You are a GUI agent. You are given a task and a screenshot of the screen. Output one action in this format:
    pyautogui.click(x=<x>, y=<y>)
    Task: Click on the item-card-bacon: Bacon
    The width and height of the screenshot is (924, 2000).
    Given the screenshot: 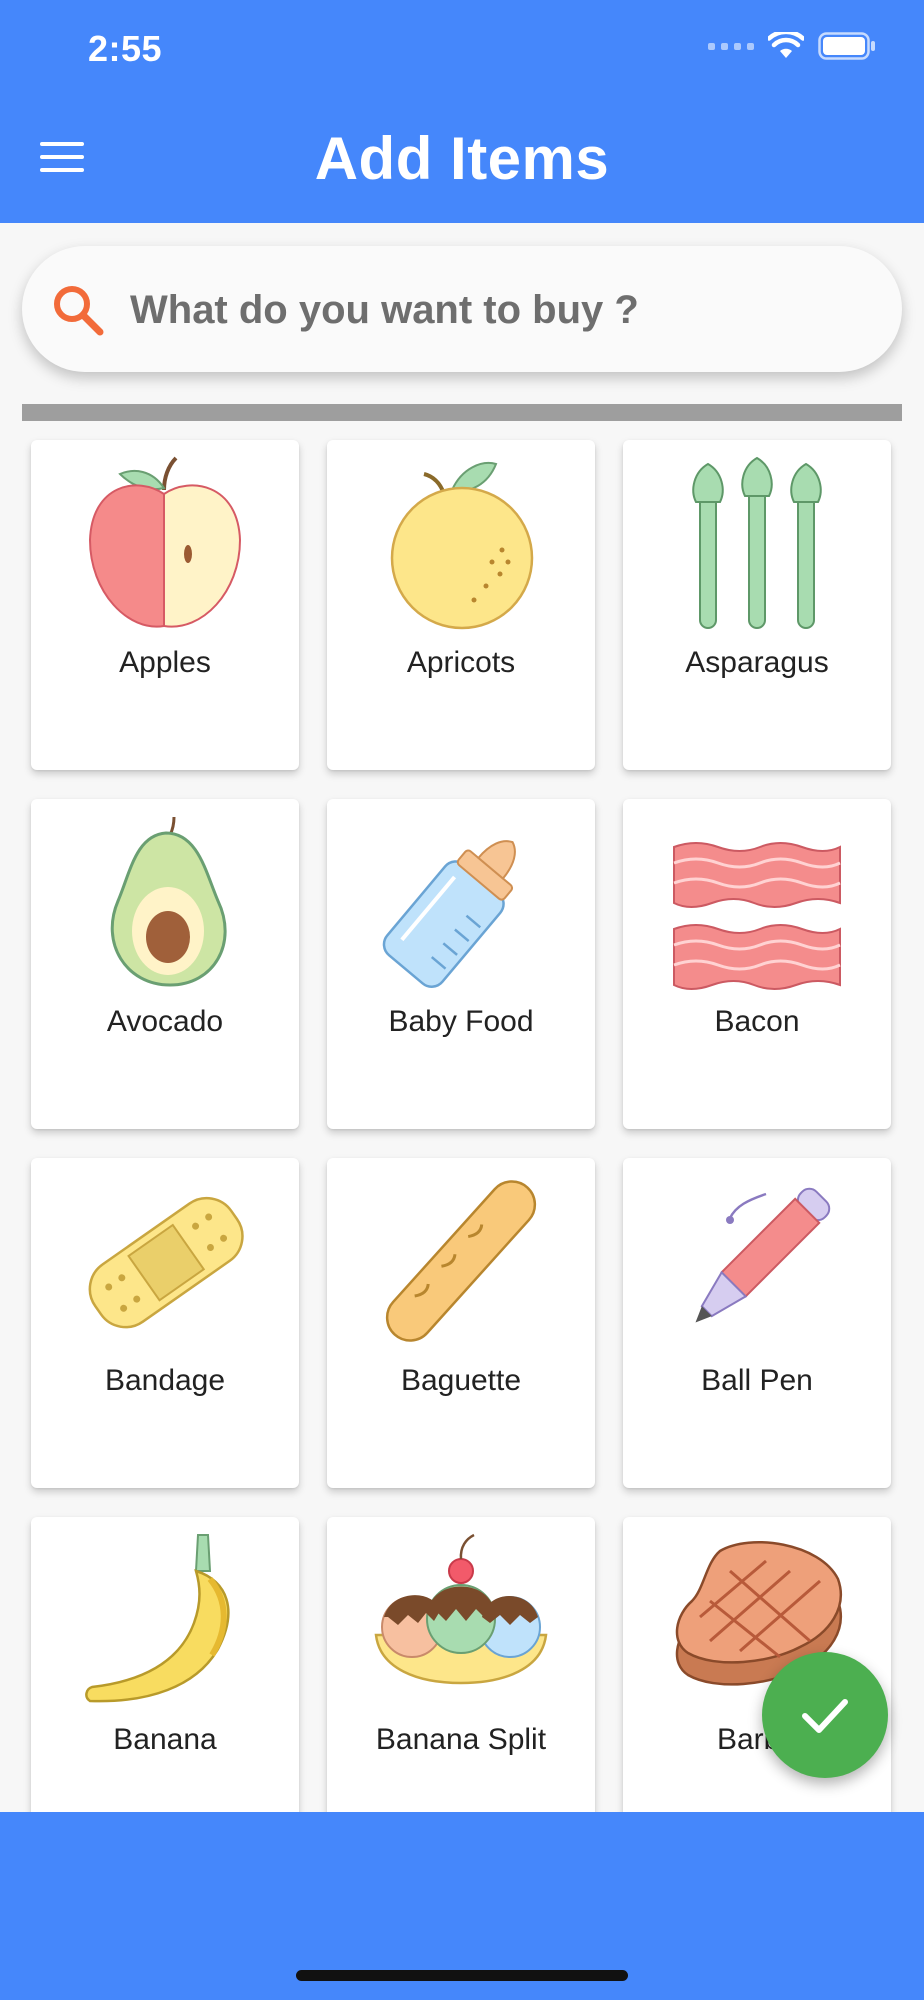 What is the action you would take?
    pyautogui.click(x=757, y=964)
    